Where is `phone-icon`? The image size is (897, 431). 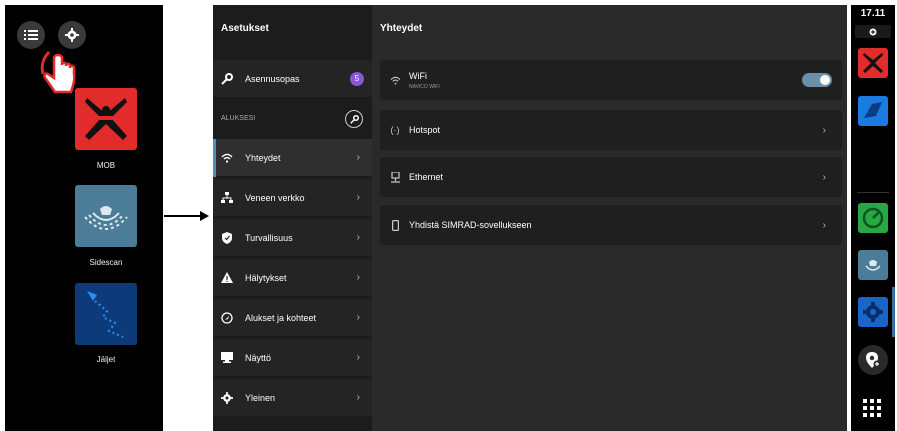
phone-icon is located at coordinates (395, 225).